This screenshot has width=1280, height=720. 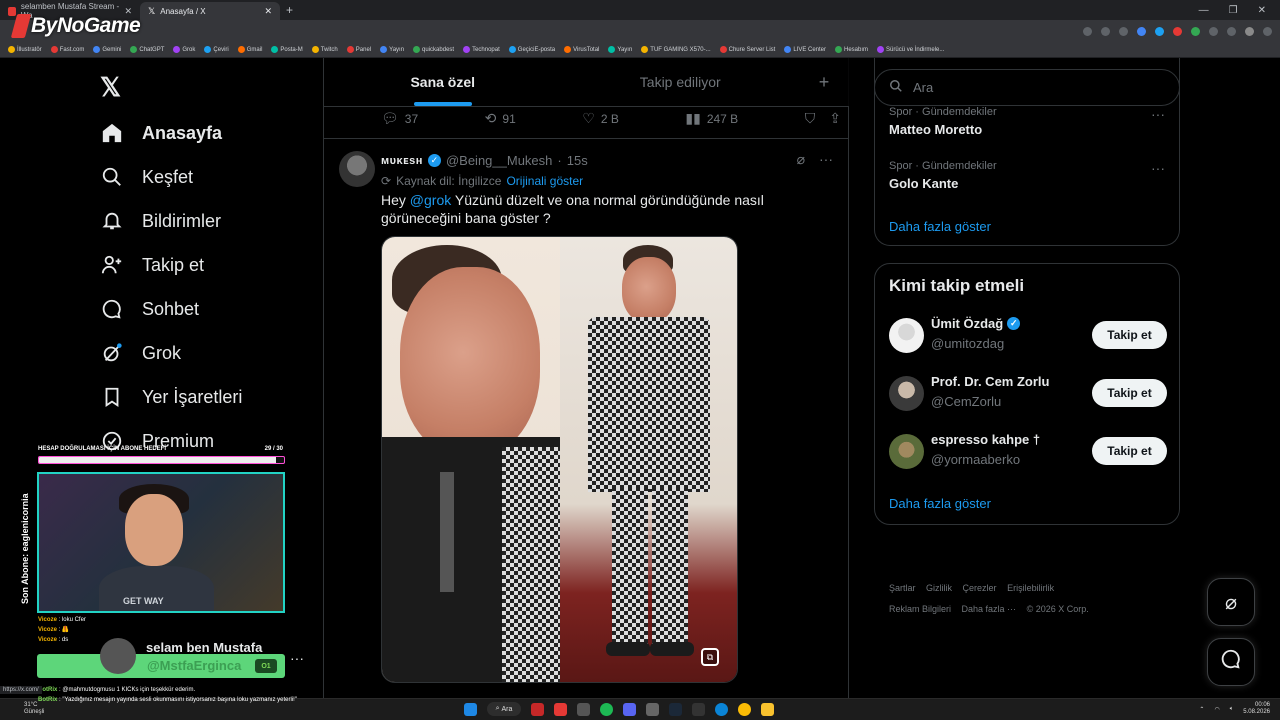 I want to click on footer-link: Daha fazla ···, so click(x=989, y=609).